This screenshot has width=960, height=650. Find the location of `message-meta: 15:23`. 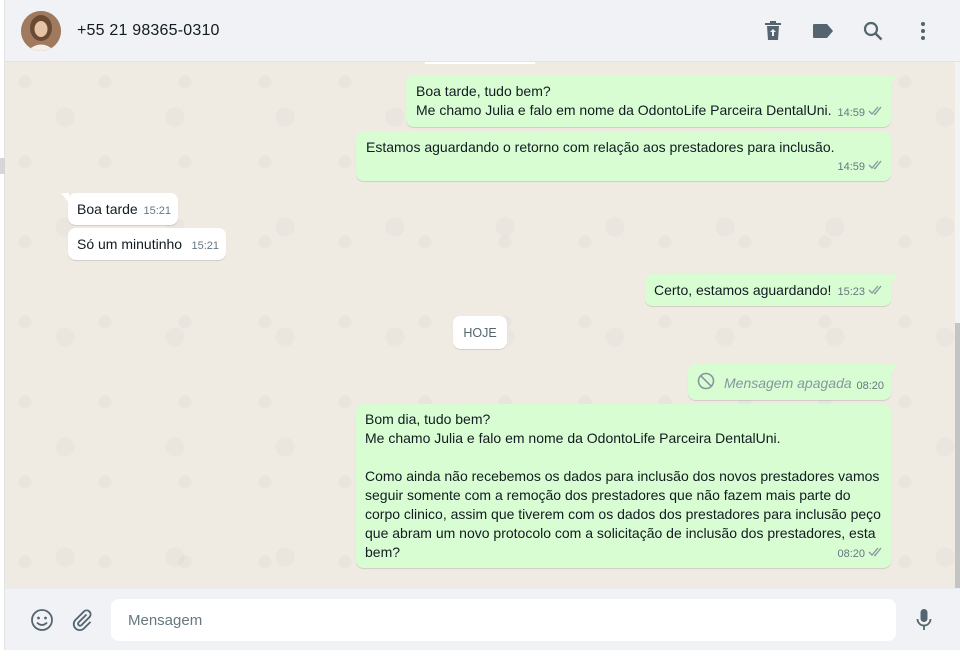

message-meta: 15:23 is located at coordinates (860, 292).